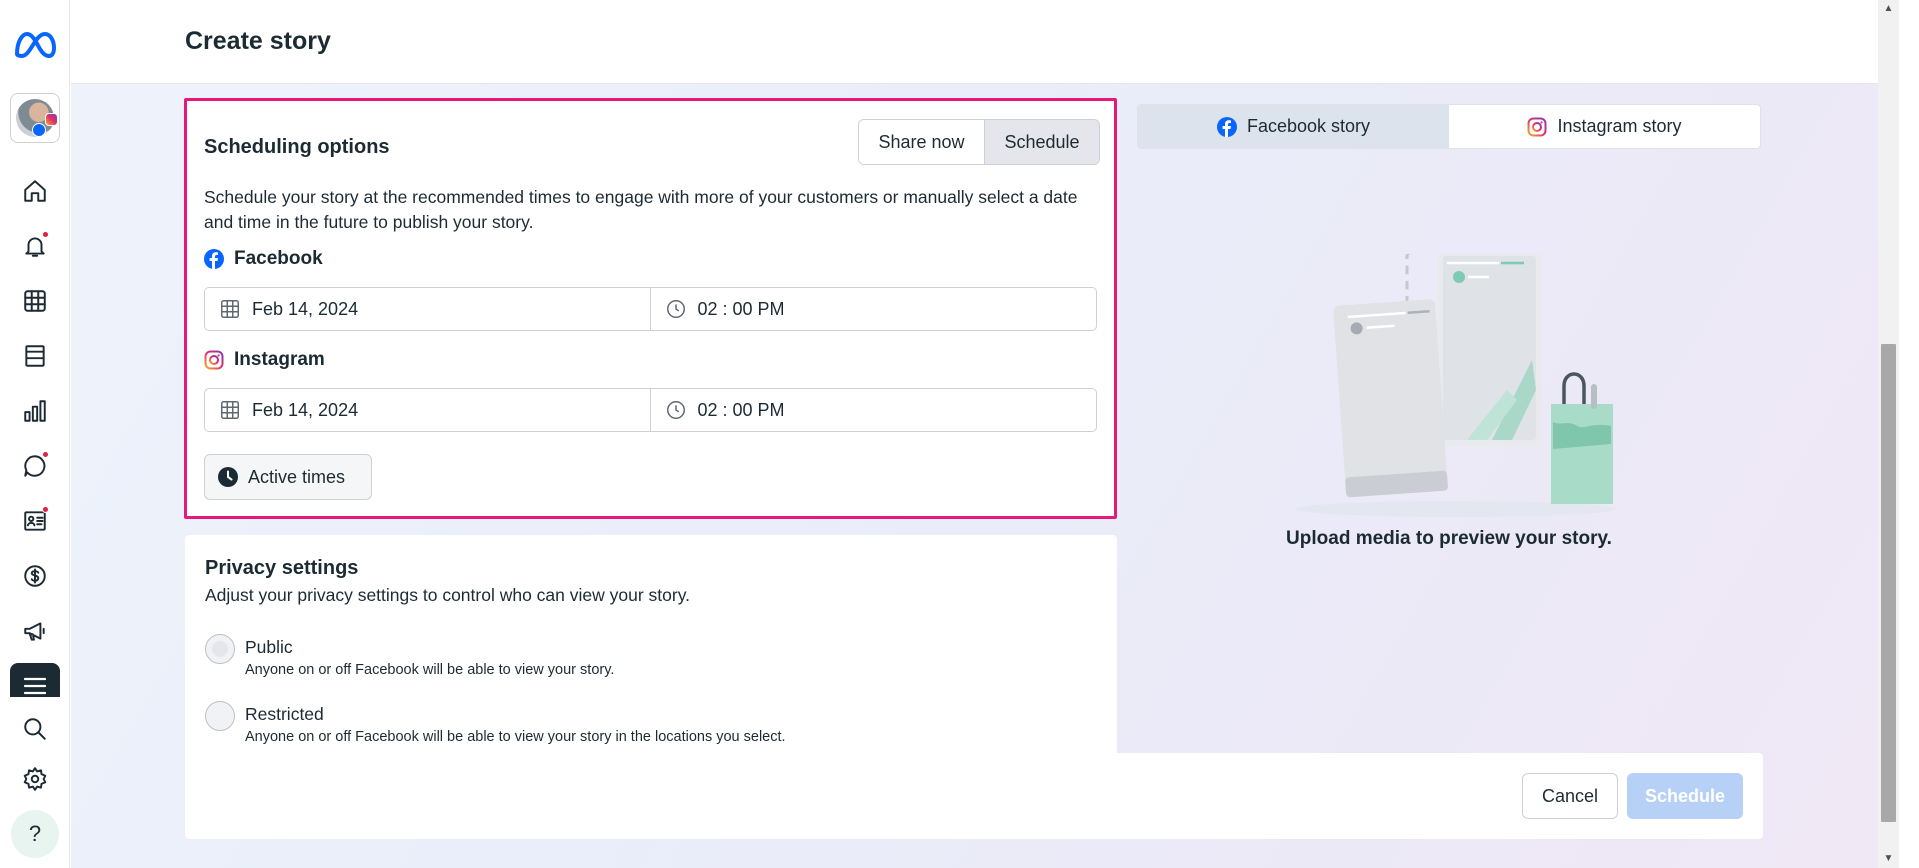  What do you see at coordinates (278, 258) in the screenshot?
I see `facebook-label: Facebook` at bounding box center [278, 258].